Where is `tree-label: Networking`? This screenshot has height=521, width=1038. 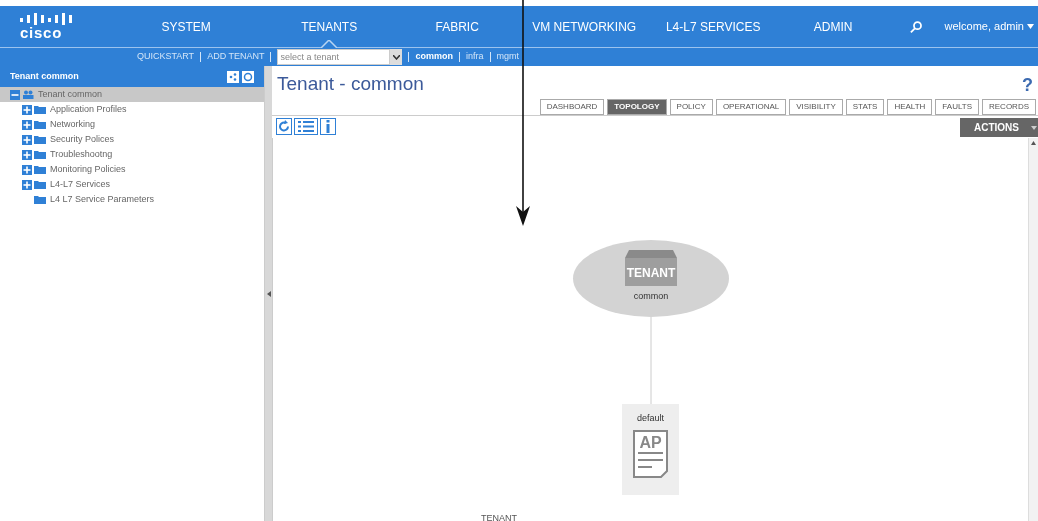 tree-label: Networking is located at coordinates (73, 124).